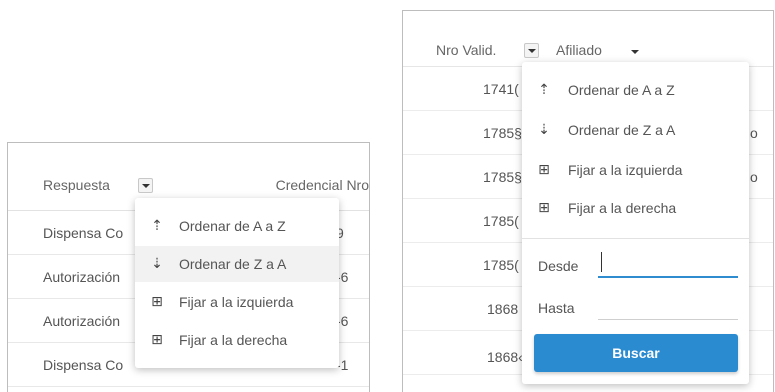 Image resolution: width=775 pixels, height=392 pixels. Describe the element at coordinates (635, 52) in the screenshot. I see `chevron-down-icon` at that location.